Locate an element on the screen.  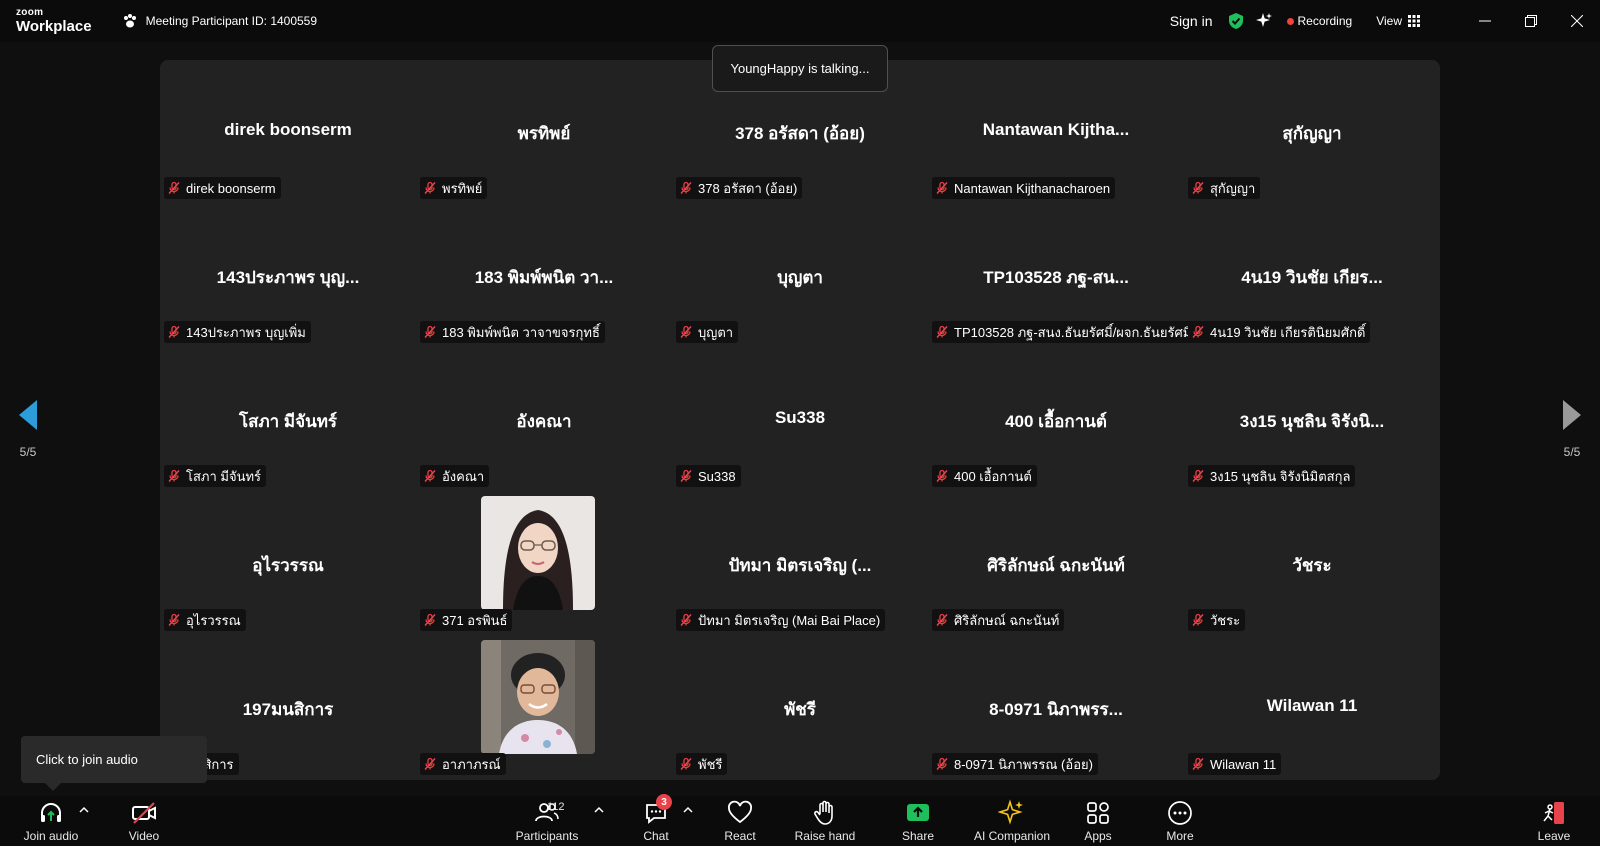
more-button: More is located at coordinates (1180, 821).